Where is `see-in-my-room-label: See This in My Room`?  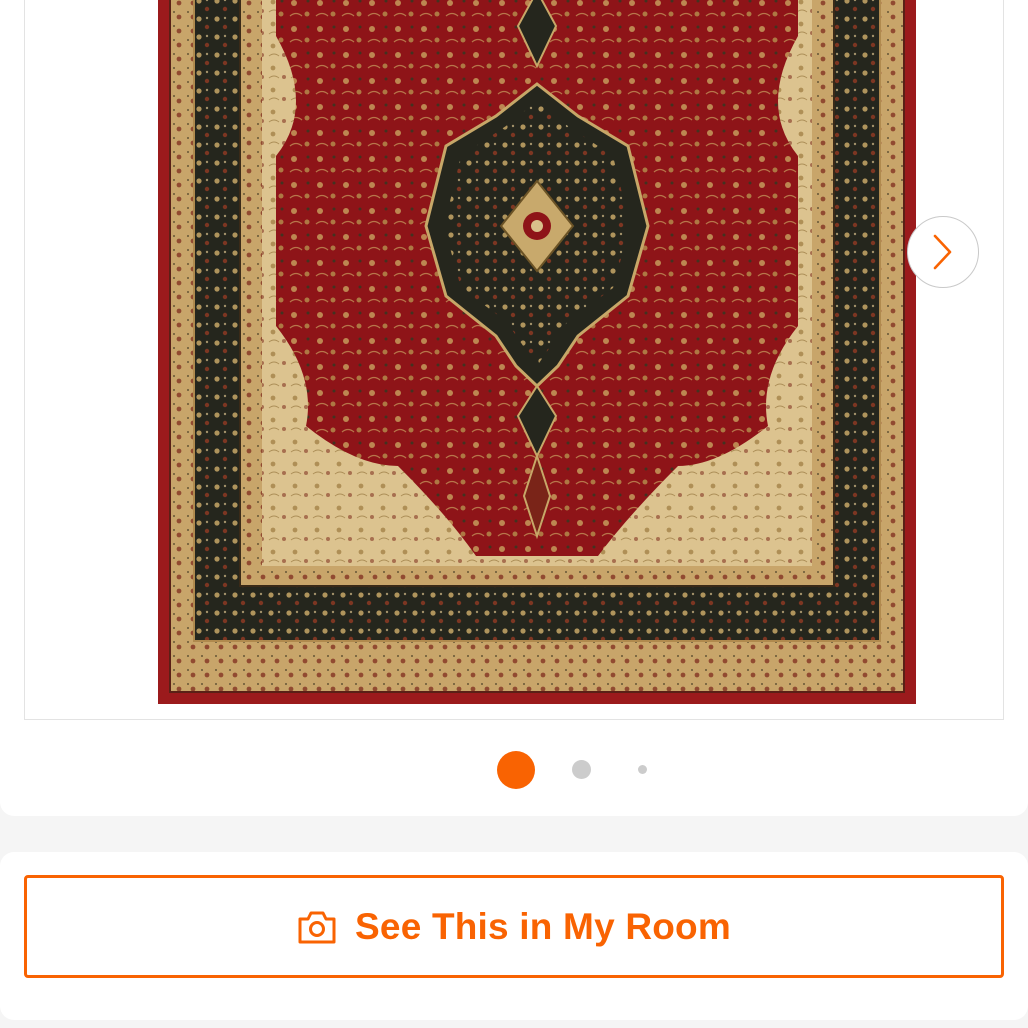 see-in-my-room-label: See This in My Room is located at coordinates (543, 926).